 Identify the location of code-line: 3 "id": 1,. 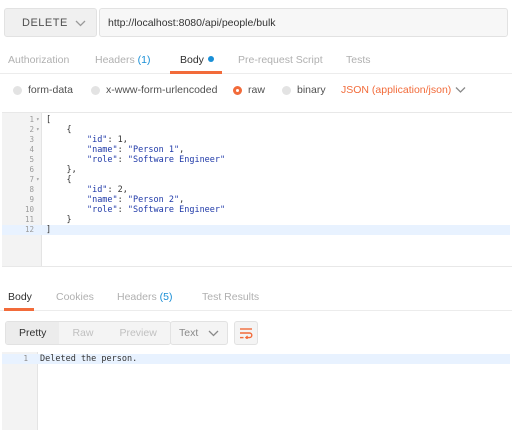
(256, 140).